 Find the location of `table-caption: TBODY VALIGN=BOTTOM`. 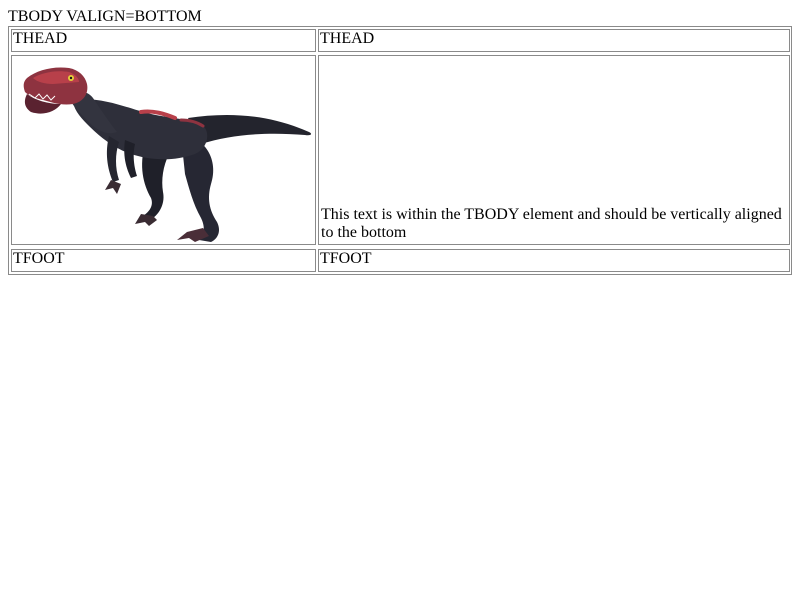

table-caption: TBODY VALIGN=BOTTOM is located at coordinates (105, 16).